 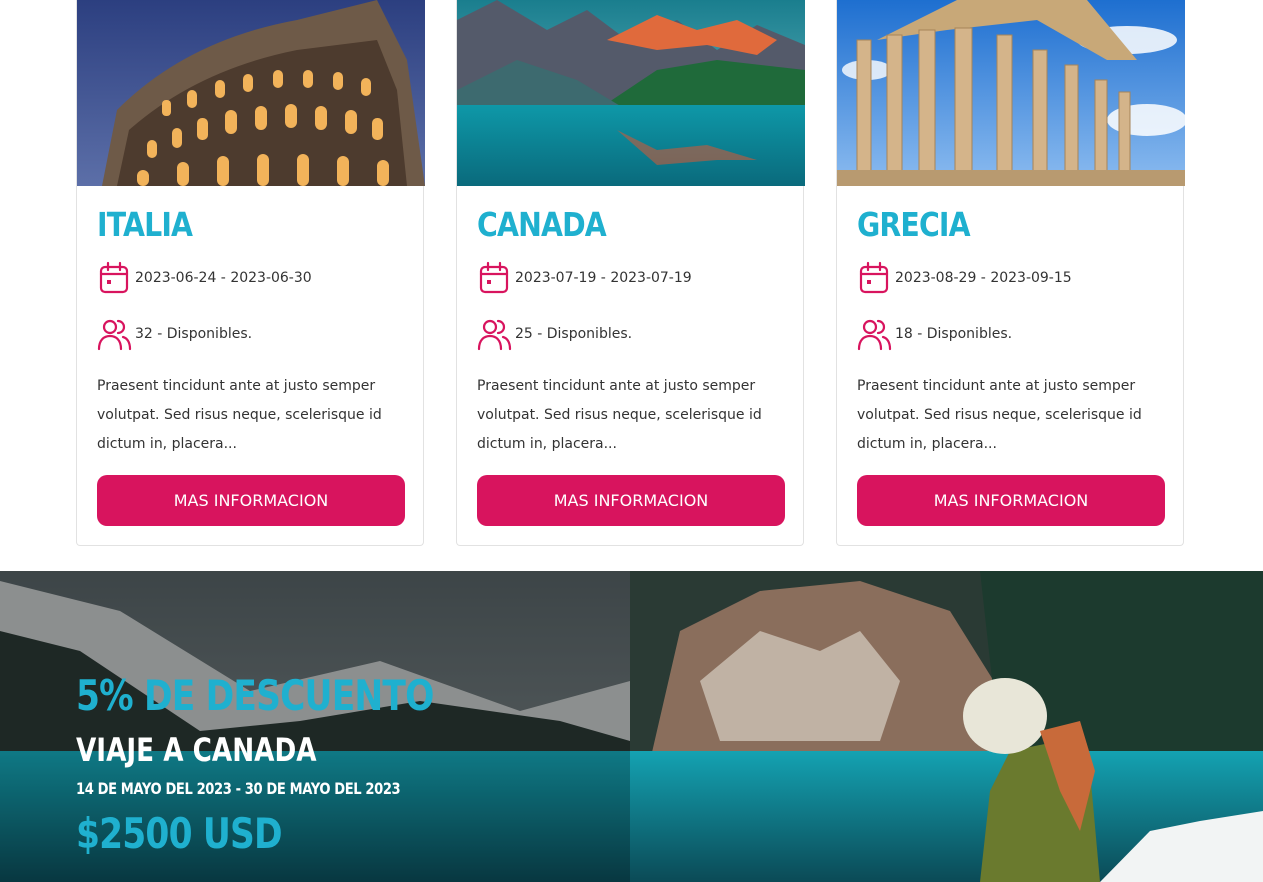 I want to click on card-title: ITALIA, so click(x=145, y=224).